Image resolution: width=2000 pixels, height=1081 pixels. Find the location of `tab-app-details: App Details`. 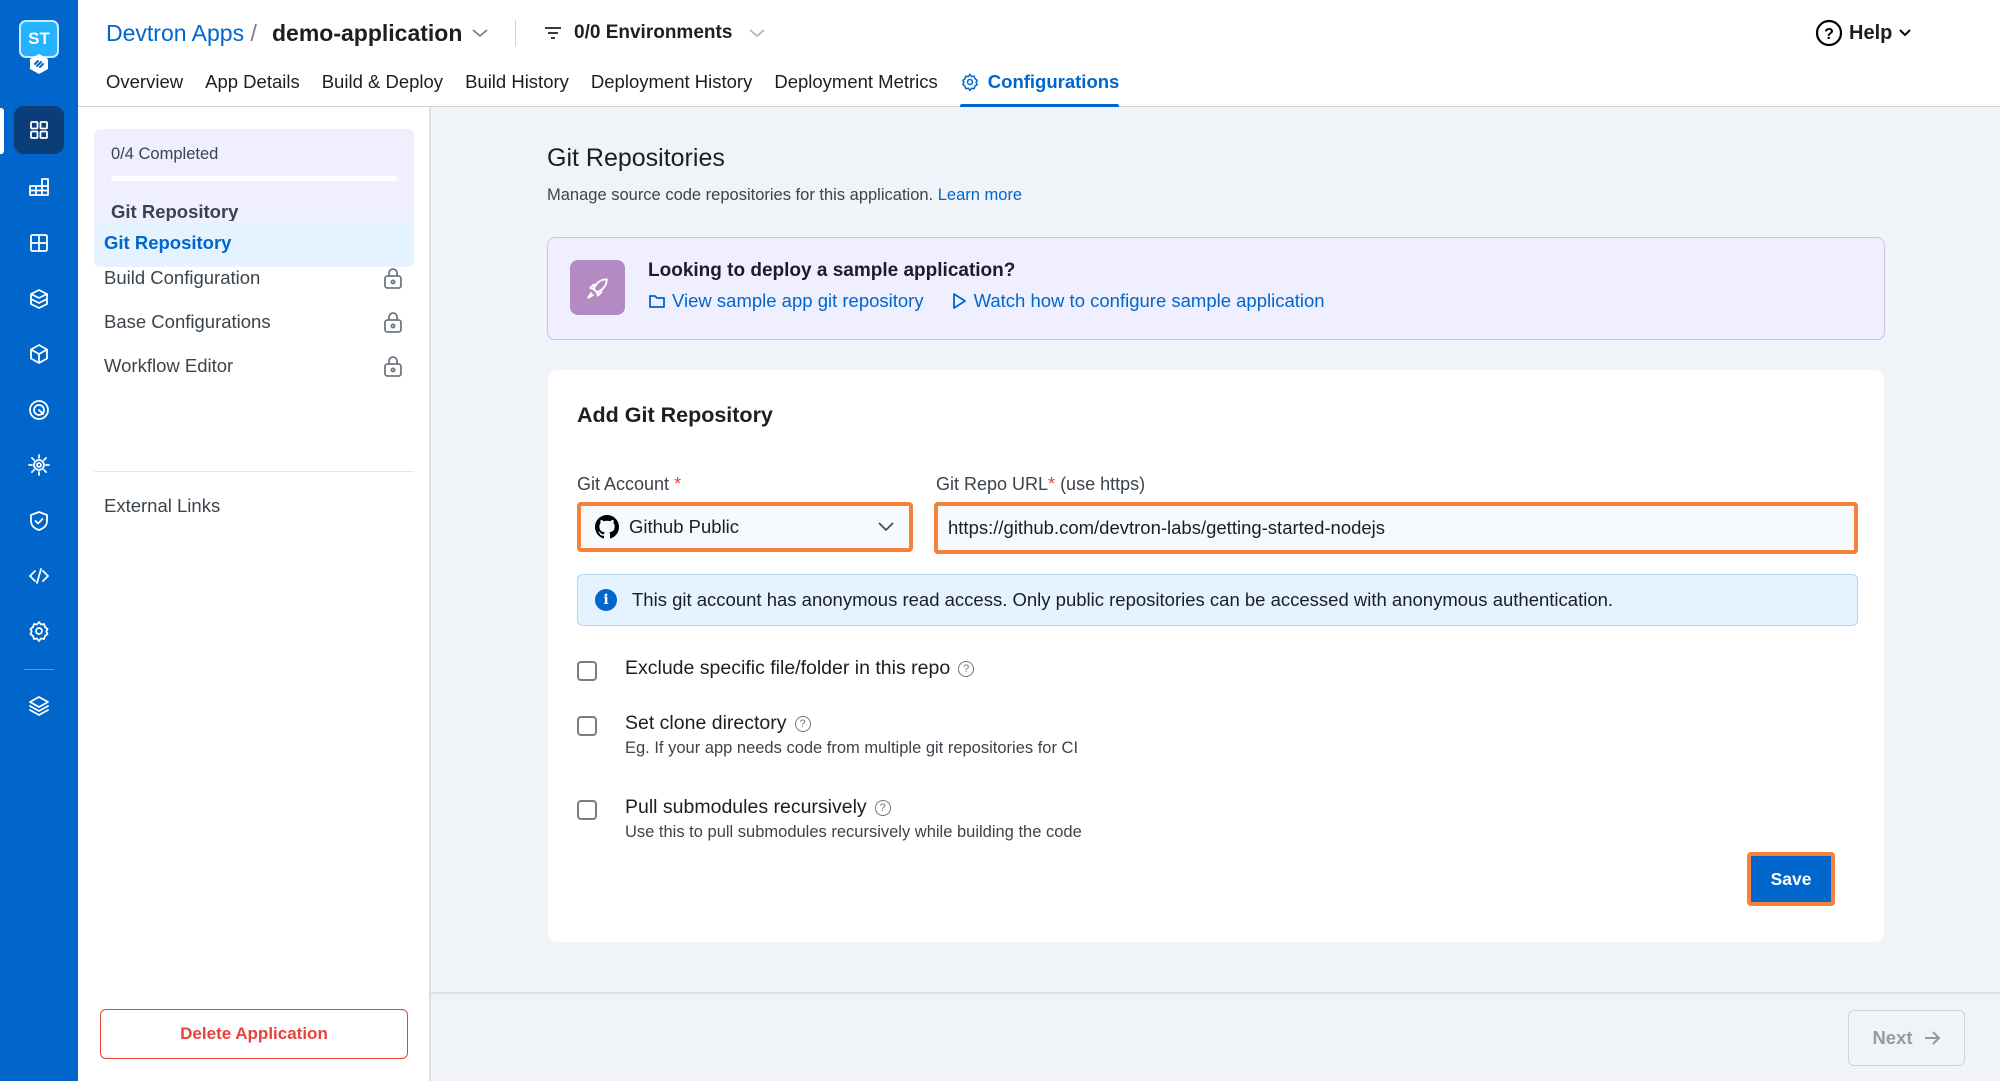

tab-app-details: App Details is located at coordinates (252, 88).